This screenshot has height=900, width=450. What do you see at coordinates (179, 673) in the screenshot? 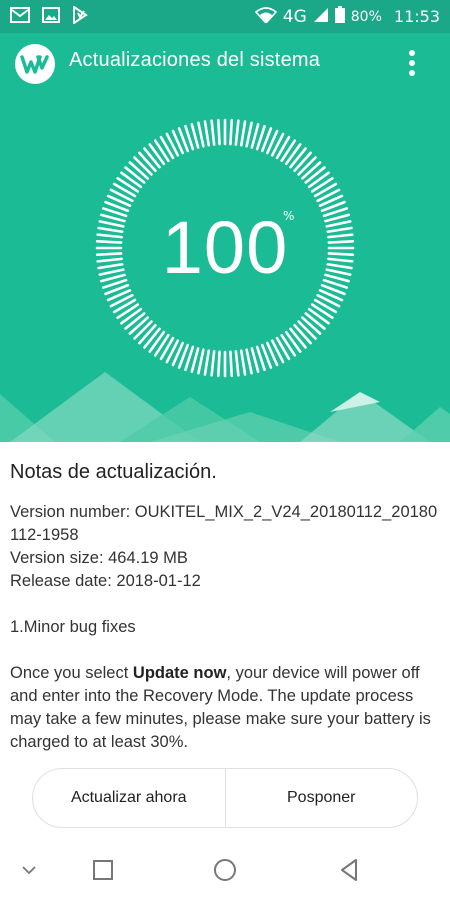
I see `instruction-highlight: Update now` at bounding box center [179, 673].